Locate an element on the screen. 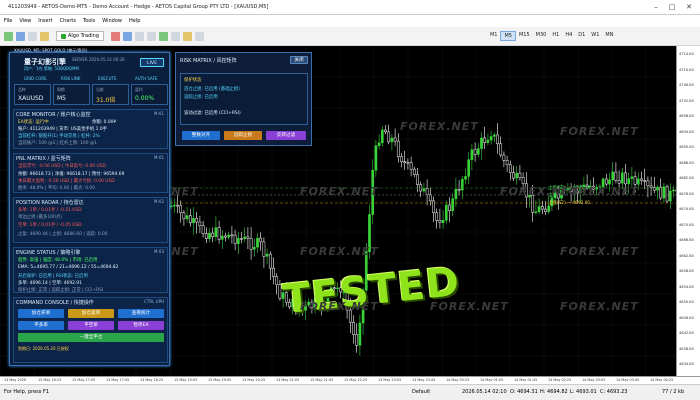  reversal-filter-button: 反转过滤 is located at coordinates (286, 135).